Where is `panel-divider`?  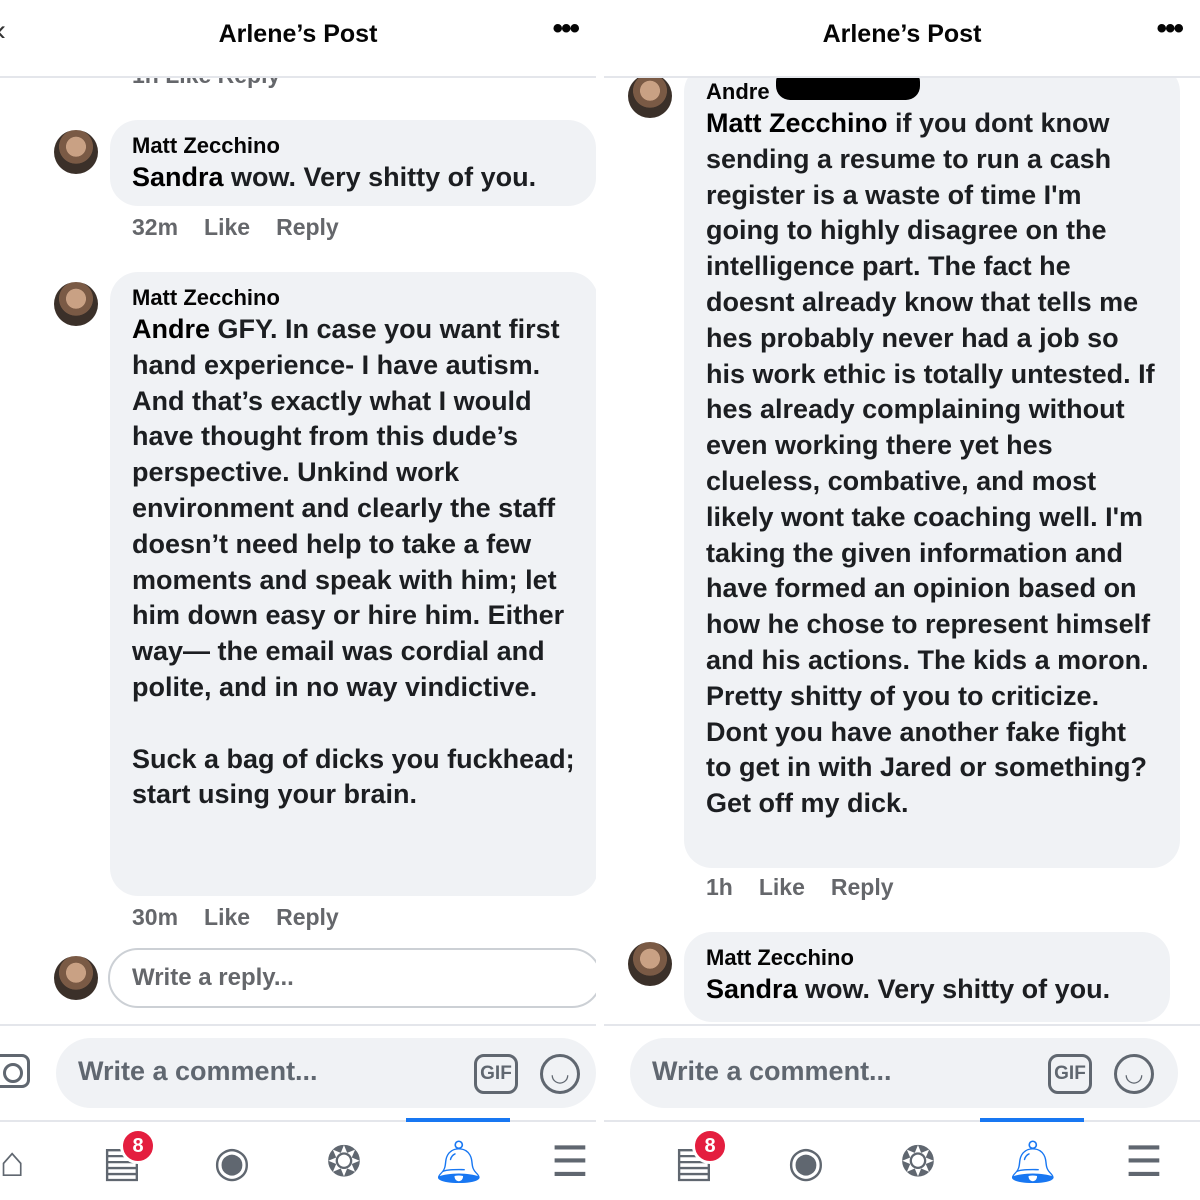 panel-divider is located at coordinates (600, 600).